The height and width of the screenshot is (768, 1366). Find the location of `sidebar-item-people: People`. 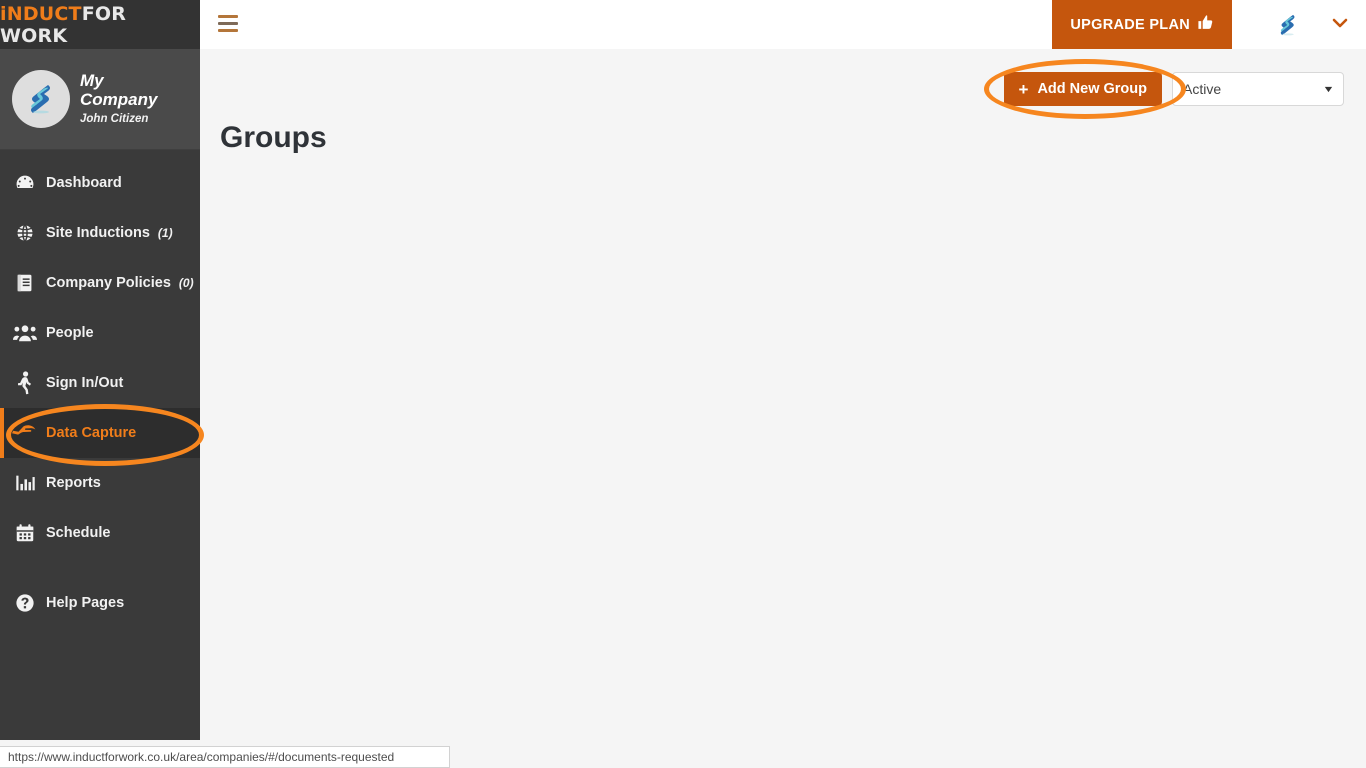

sidebar-item-people: People is located at coordinates (100, 333).